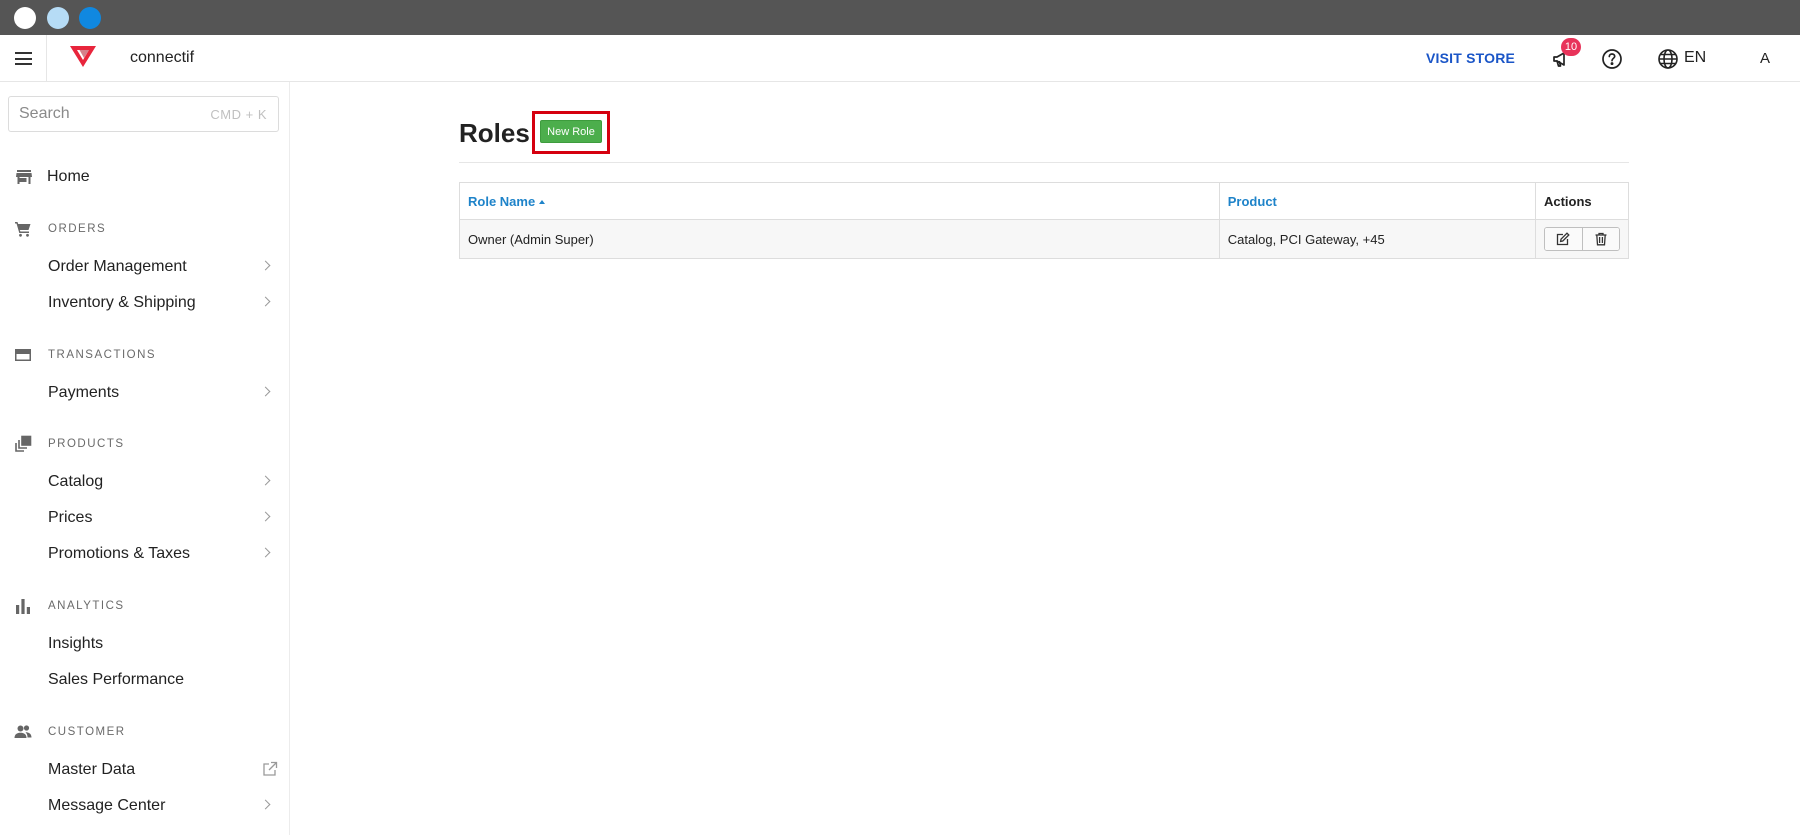  I want to click on cell-actions, so click(1582, 239).